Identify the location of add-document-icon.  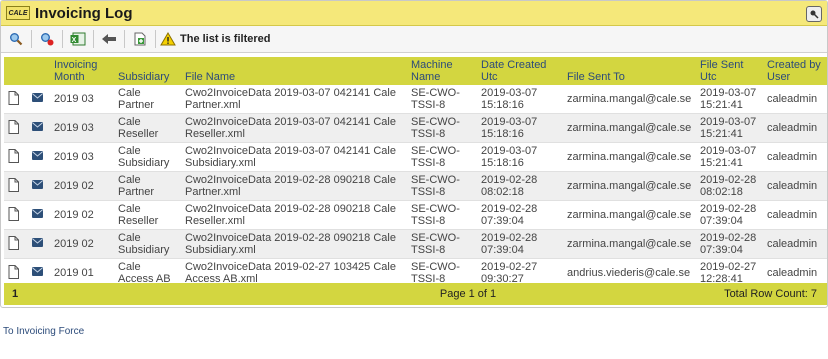
(140, 39).